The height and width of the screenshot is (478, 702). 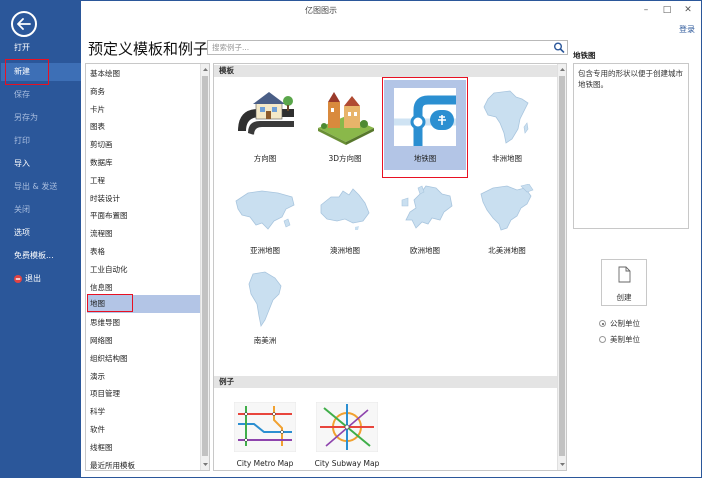 I want to click on create-button-label: 创建, so click(x=624, y=297).